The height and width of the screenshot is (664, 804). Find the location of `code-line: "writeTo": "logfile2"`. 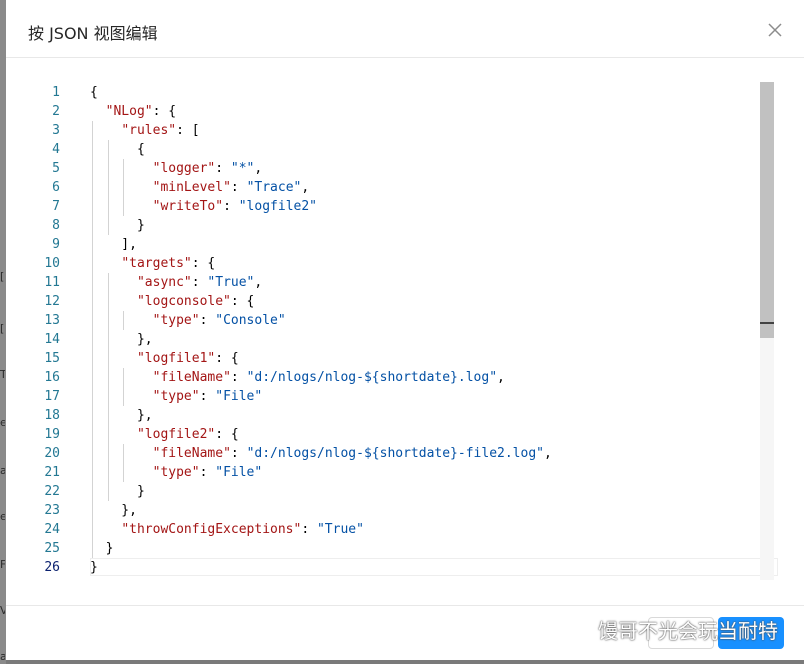

code-line: "writeTo": "logfile2" is located at coordinates (203, 206).